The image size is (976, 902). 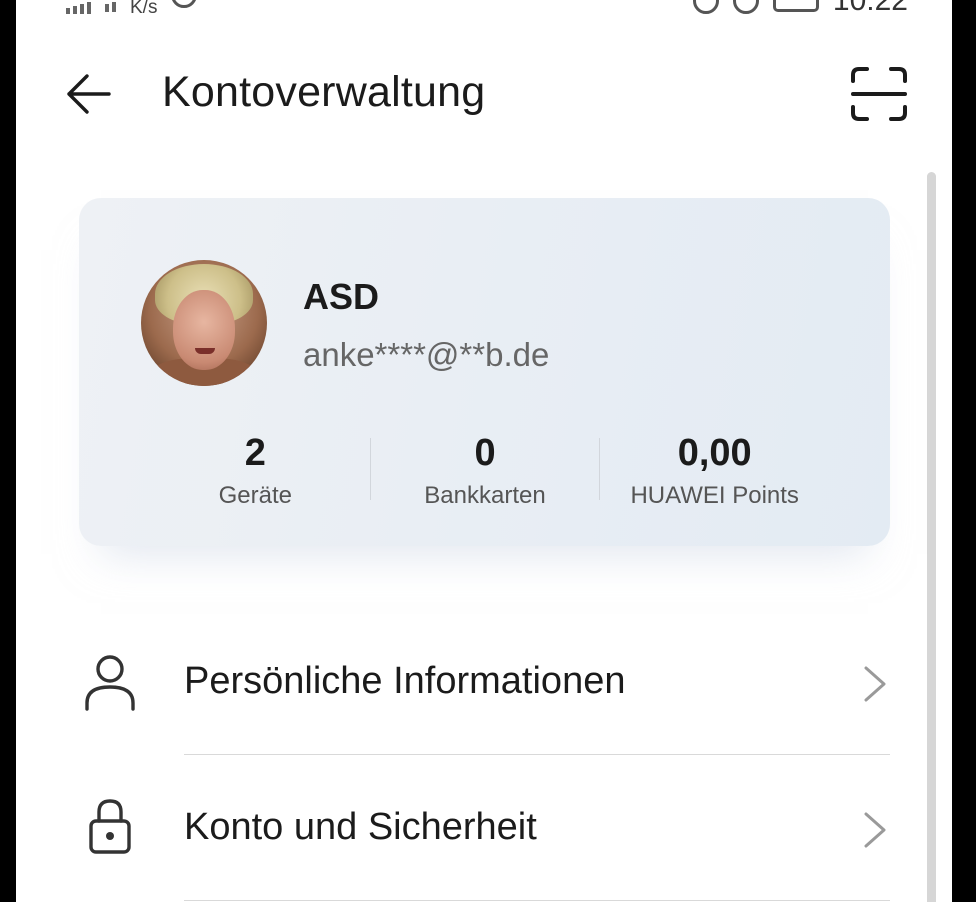 I want to click on battery-icon, so click(x=795, y=6).